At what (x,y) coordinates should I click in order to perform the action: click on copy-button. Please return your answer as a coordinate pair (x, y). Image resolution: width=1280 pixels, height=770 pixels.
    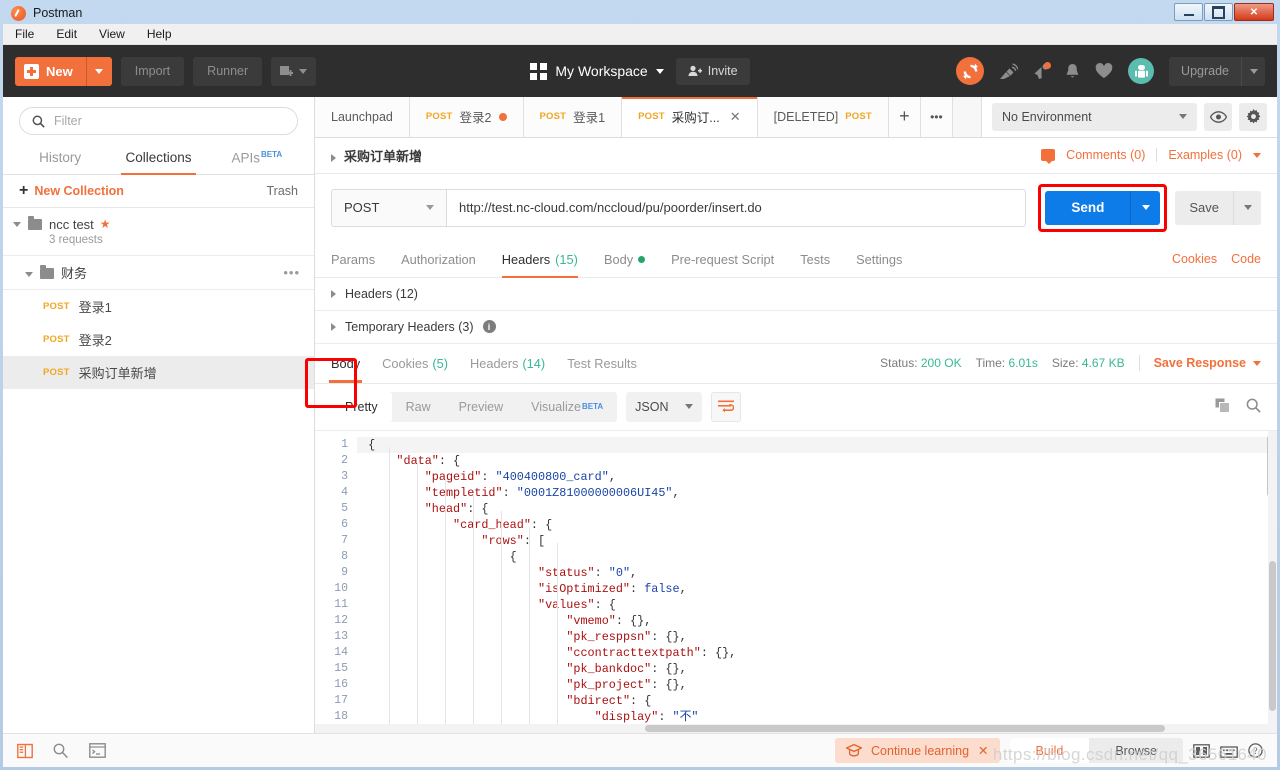
    Looking at the image, I should click on (1222, 407).